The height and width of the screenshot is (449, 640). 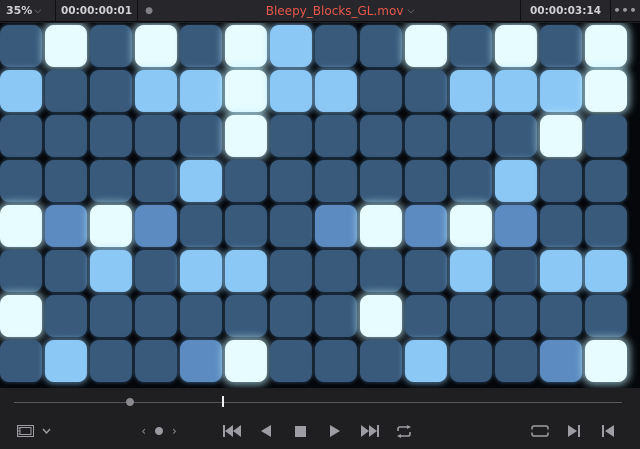 What do you see at coordinates (46, 431) in the screenshot?
I see `chevron-down-icon` at bounding box center [46, 431].